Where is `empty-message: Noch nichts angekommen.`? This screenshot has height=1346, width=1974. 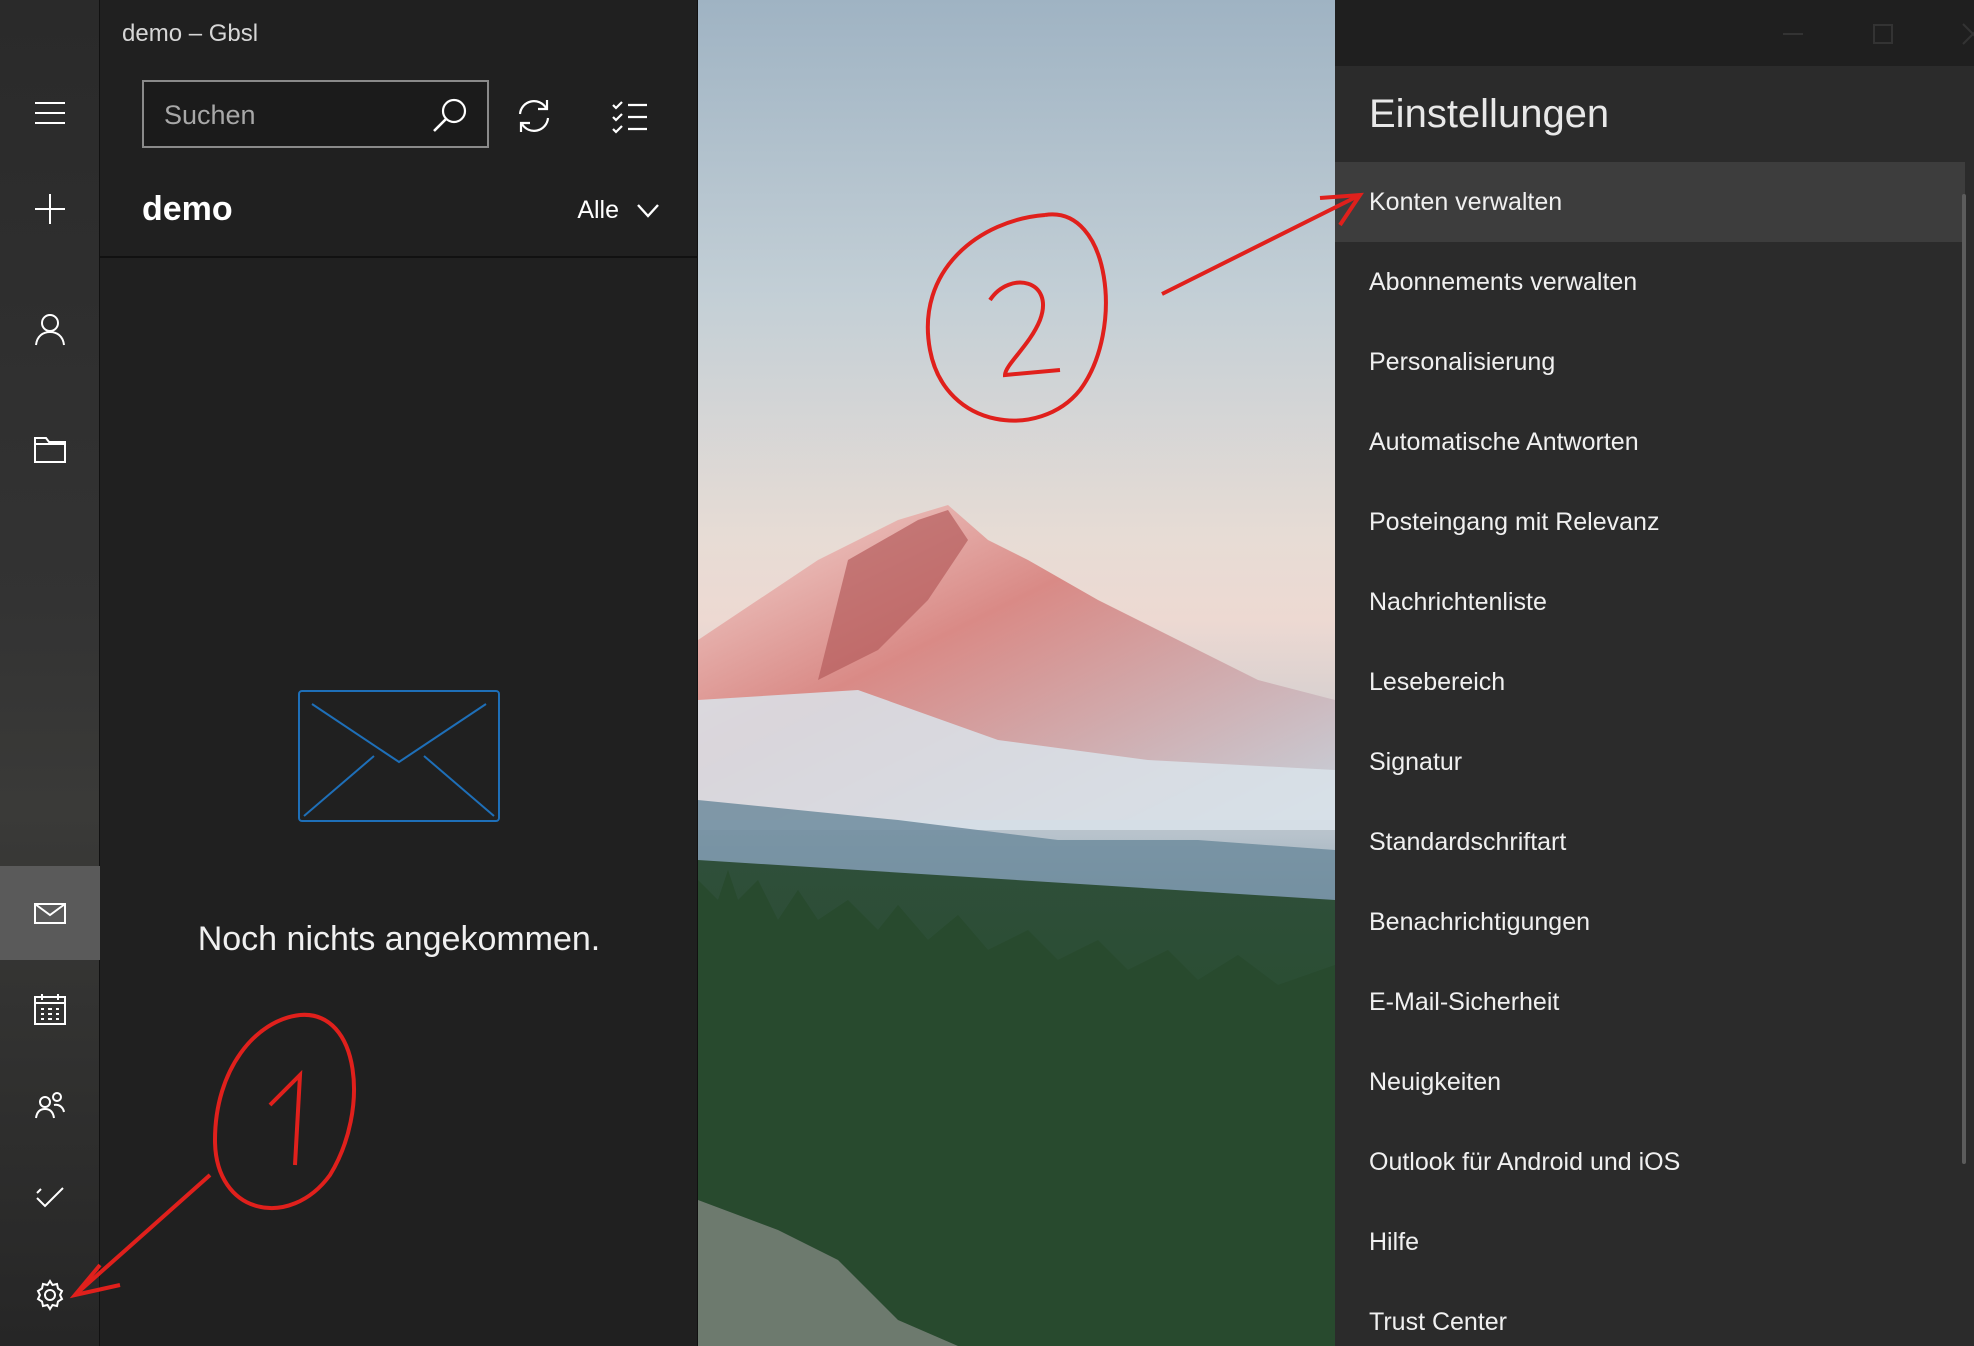
empty-message: Noch nichts angekommen. is located at coordinates (399, 939).